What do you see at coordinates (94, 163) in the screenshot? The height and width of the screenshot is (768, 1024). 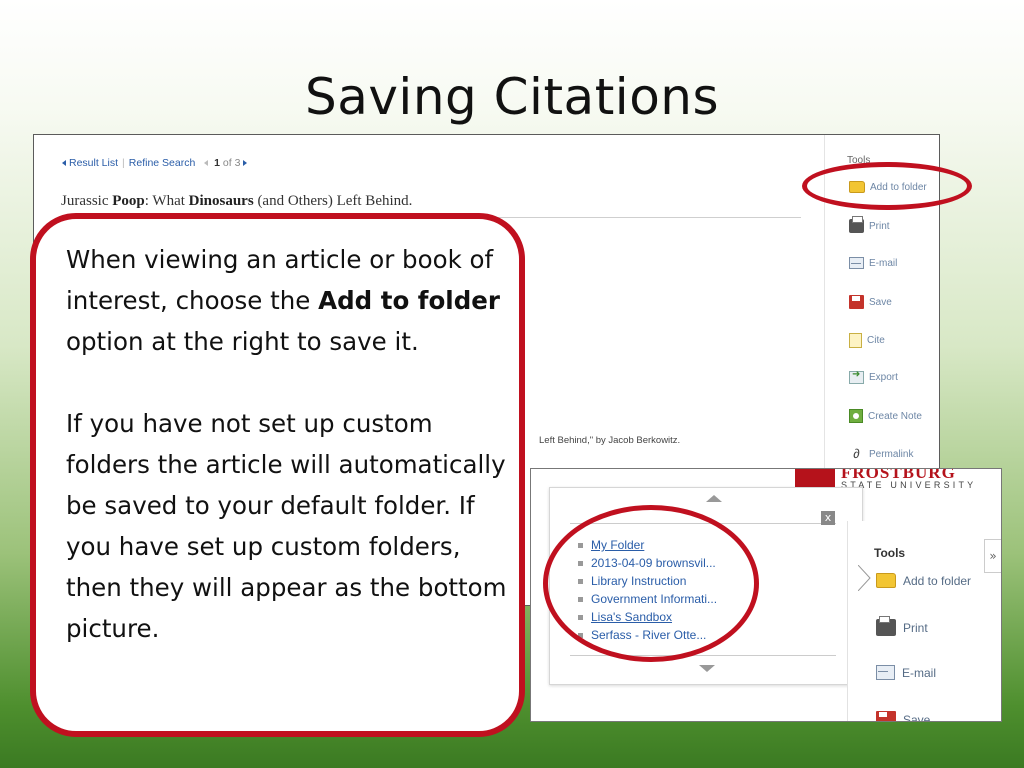 I see `result-list-label: Result List` at bounding box center [94, 163].